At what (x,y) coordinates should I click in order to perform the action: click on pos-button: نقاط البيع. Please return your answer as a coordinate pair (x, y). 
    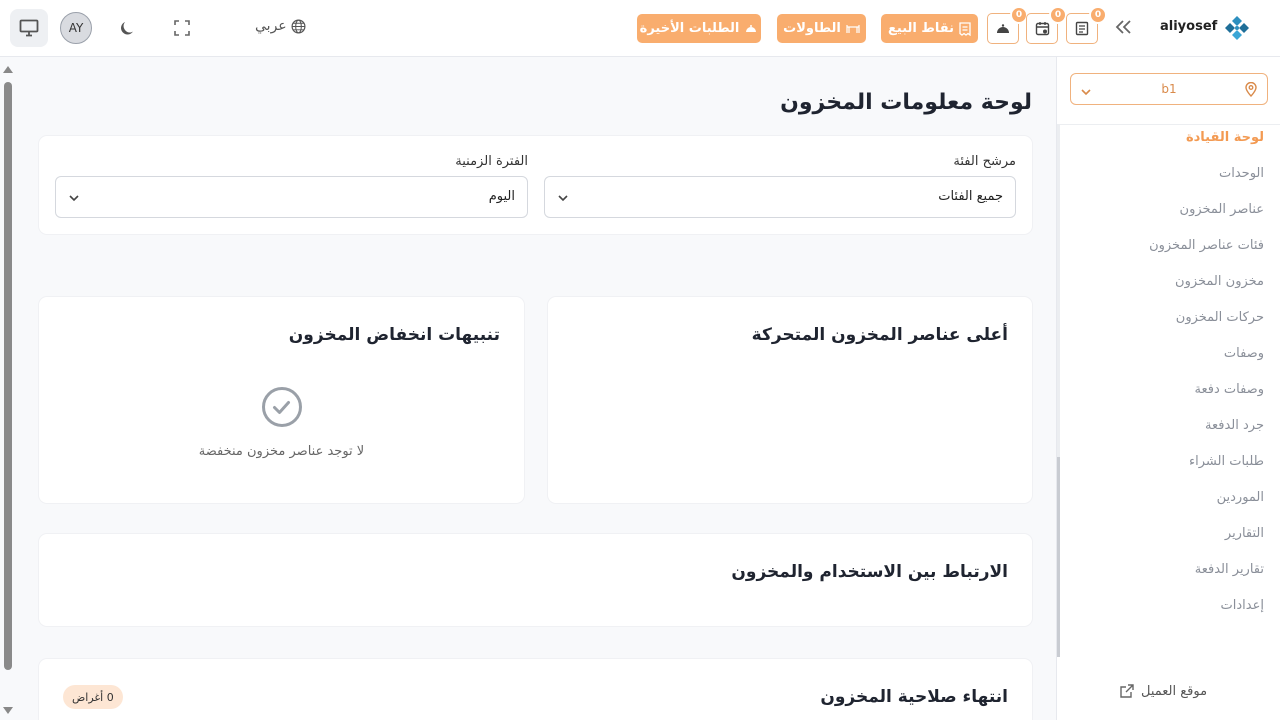
    Looking at the image, I should click on (929, 28).